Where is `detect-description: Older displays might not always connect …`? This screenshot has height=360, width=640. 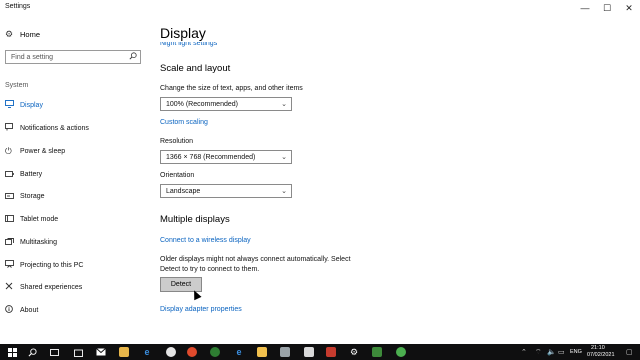
detect-description: Older displays might not always connect … is located at coordinates (255, 264).